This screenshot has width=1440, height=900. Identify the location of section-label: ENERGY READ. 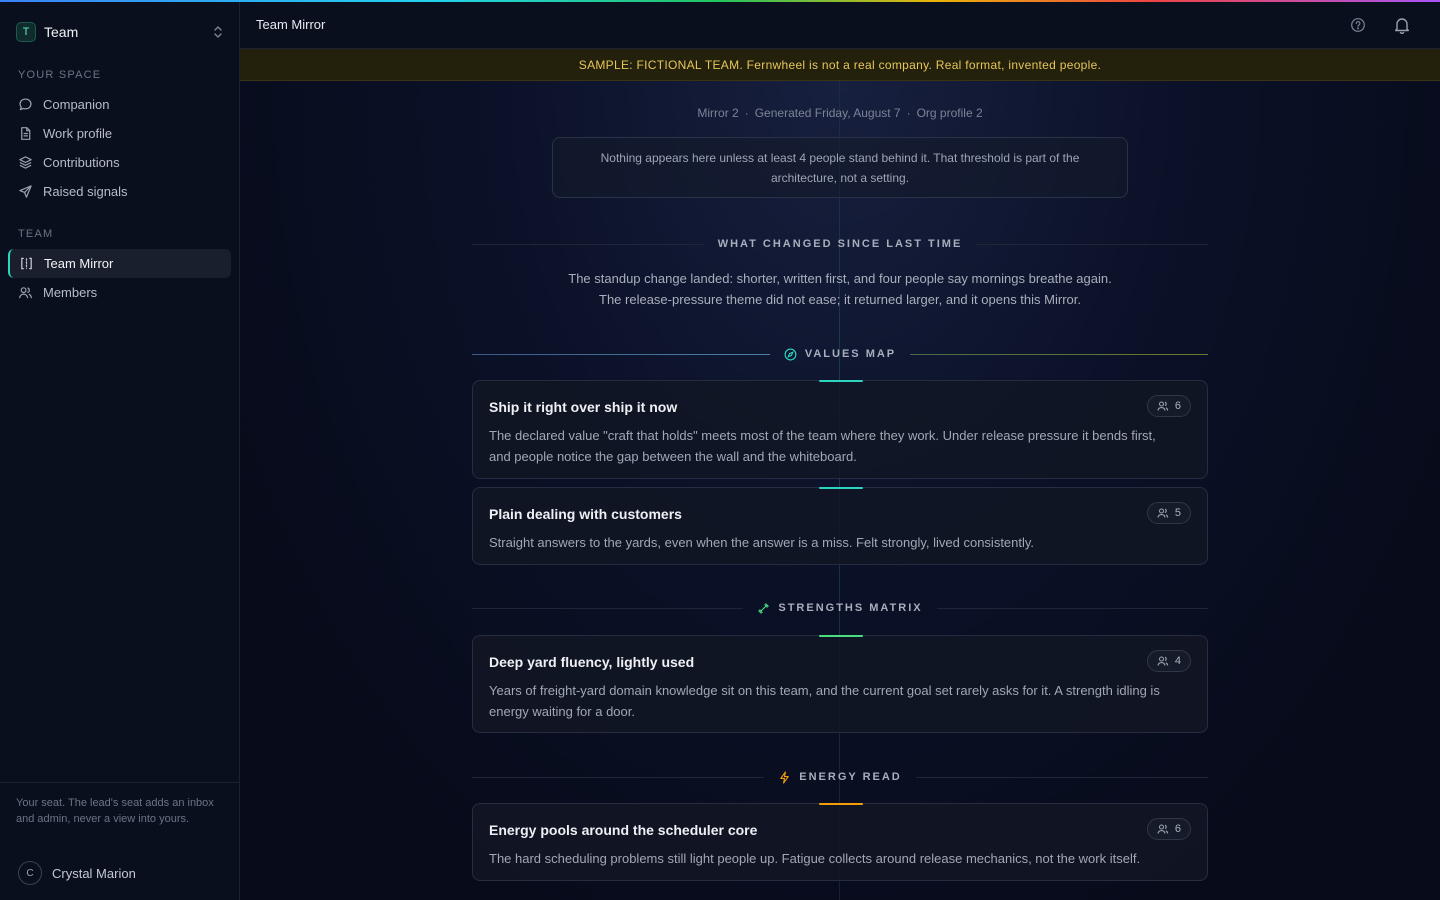
(850, 777).